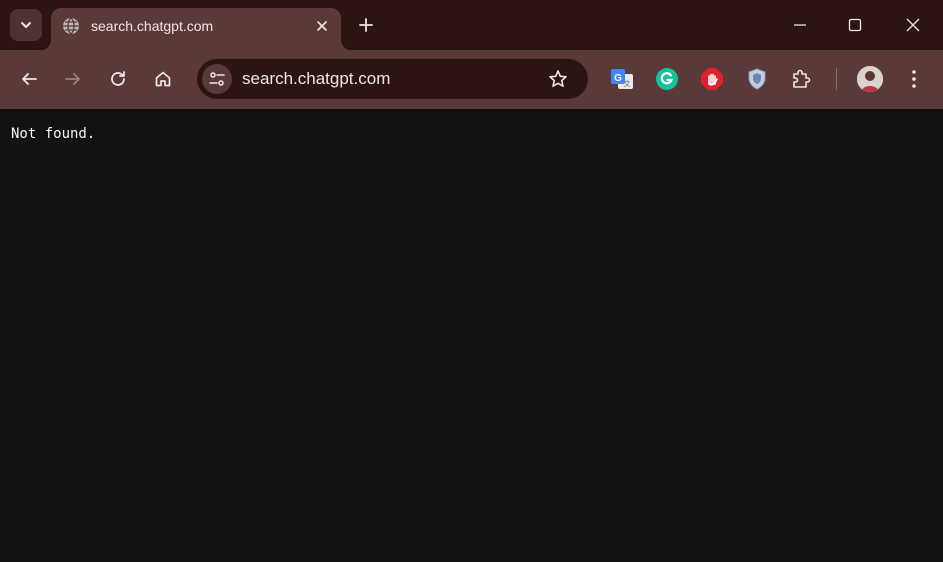  Describe the element at coordinates (53, 134) in the screenshot. I see `page-body-text: Not found.` at that location.